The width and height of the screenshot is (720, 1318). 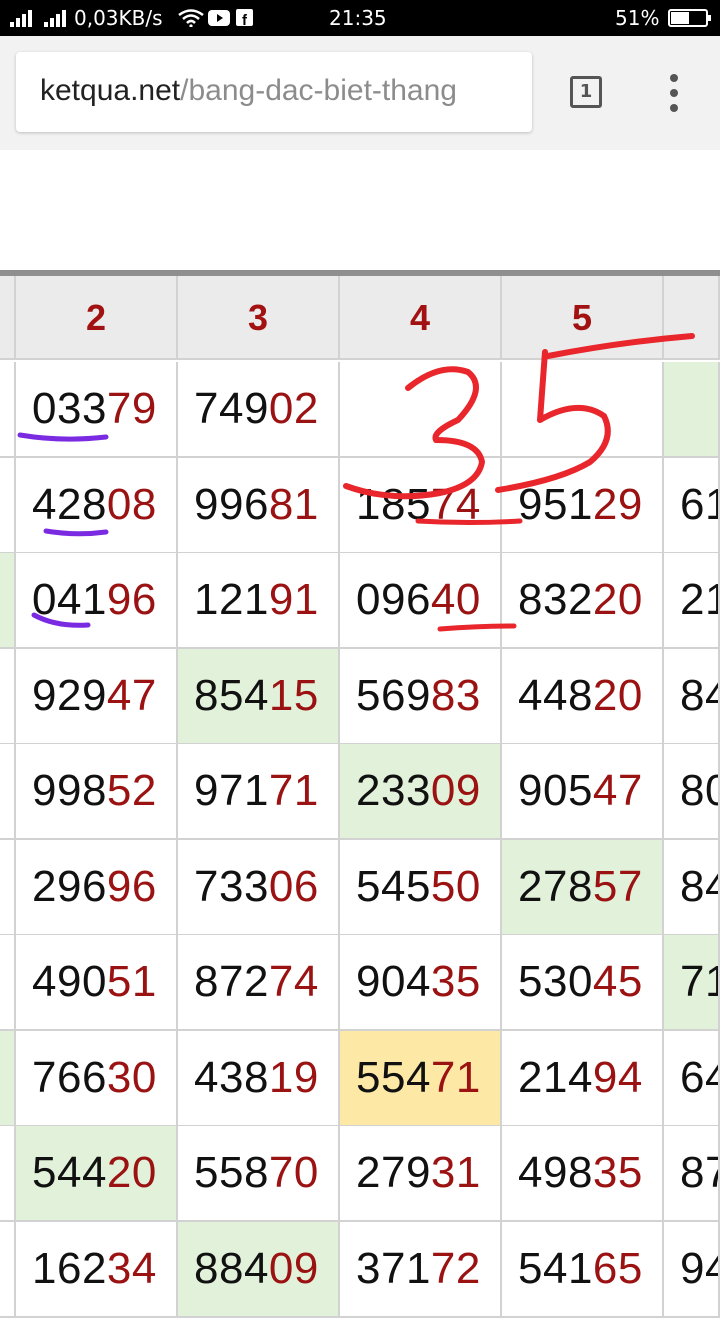 I want to click on number-head-digits: 872, so click(x=231, y=981).